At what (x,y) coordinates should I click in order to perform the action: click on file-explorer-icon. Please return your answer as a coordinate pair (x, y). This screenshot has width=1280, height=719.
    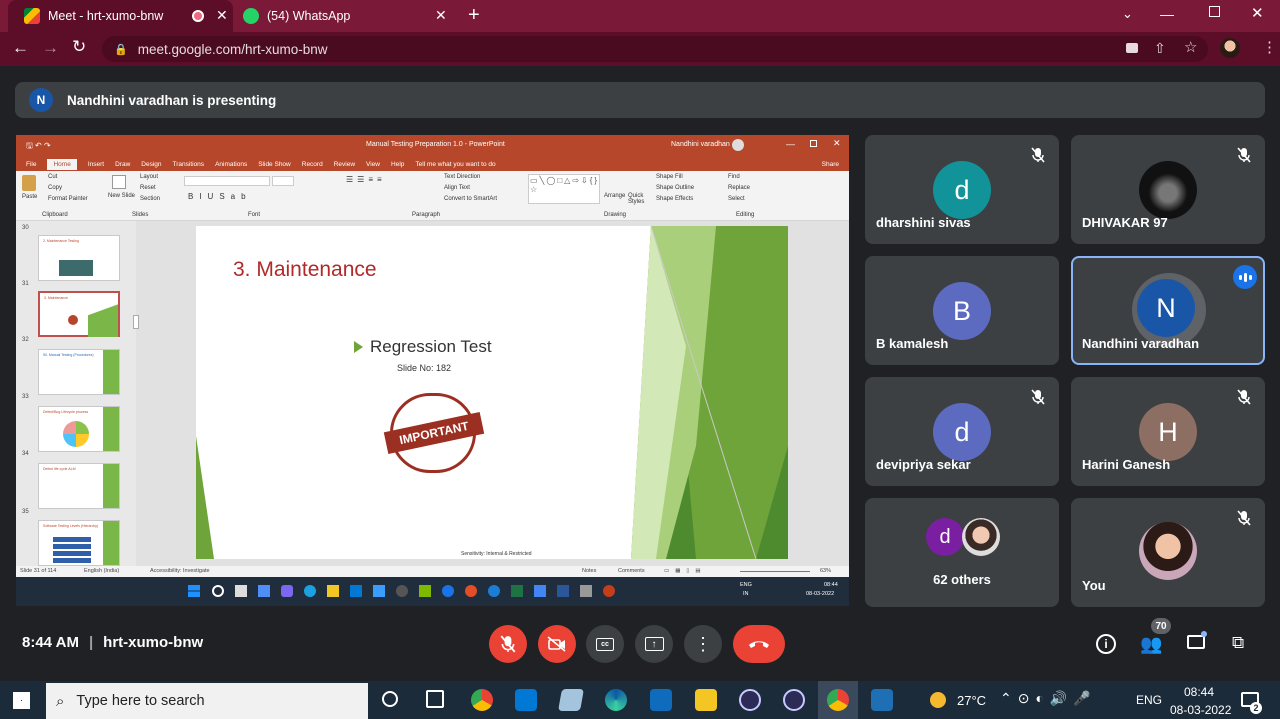
    Looking at the image, I should click on (706, 700).